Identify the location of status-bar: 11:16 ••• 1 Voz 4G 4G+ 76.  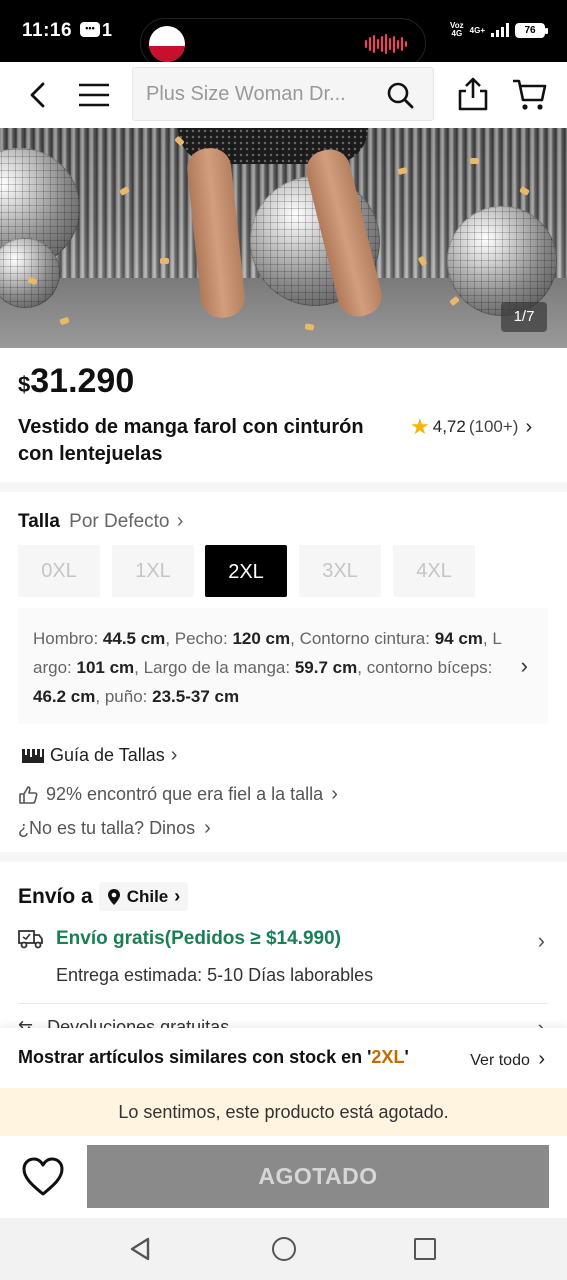
(283, 34).